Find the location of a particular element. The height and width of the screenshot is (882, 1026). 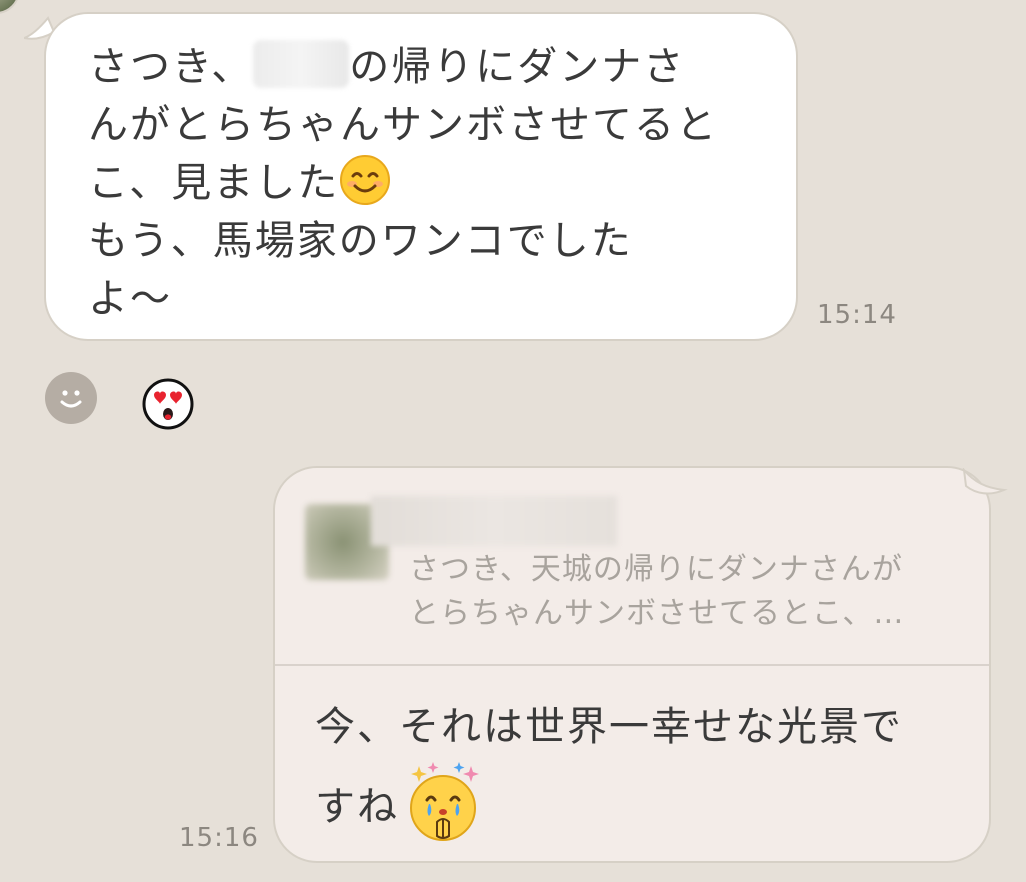

outgoing-timestamp: 15:16 is located at coordinates (219, 838).